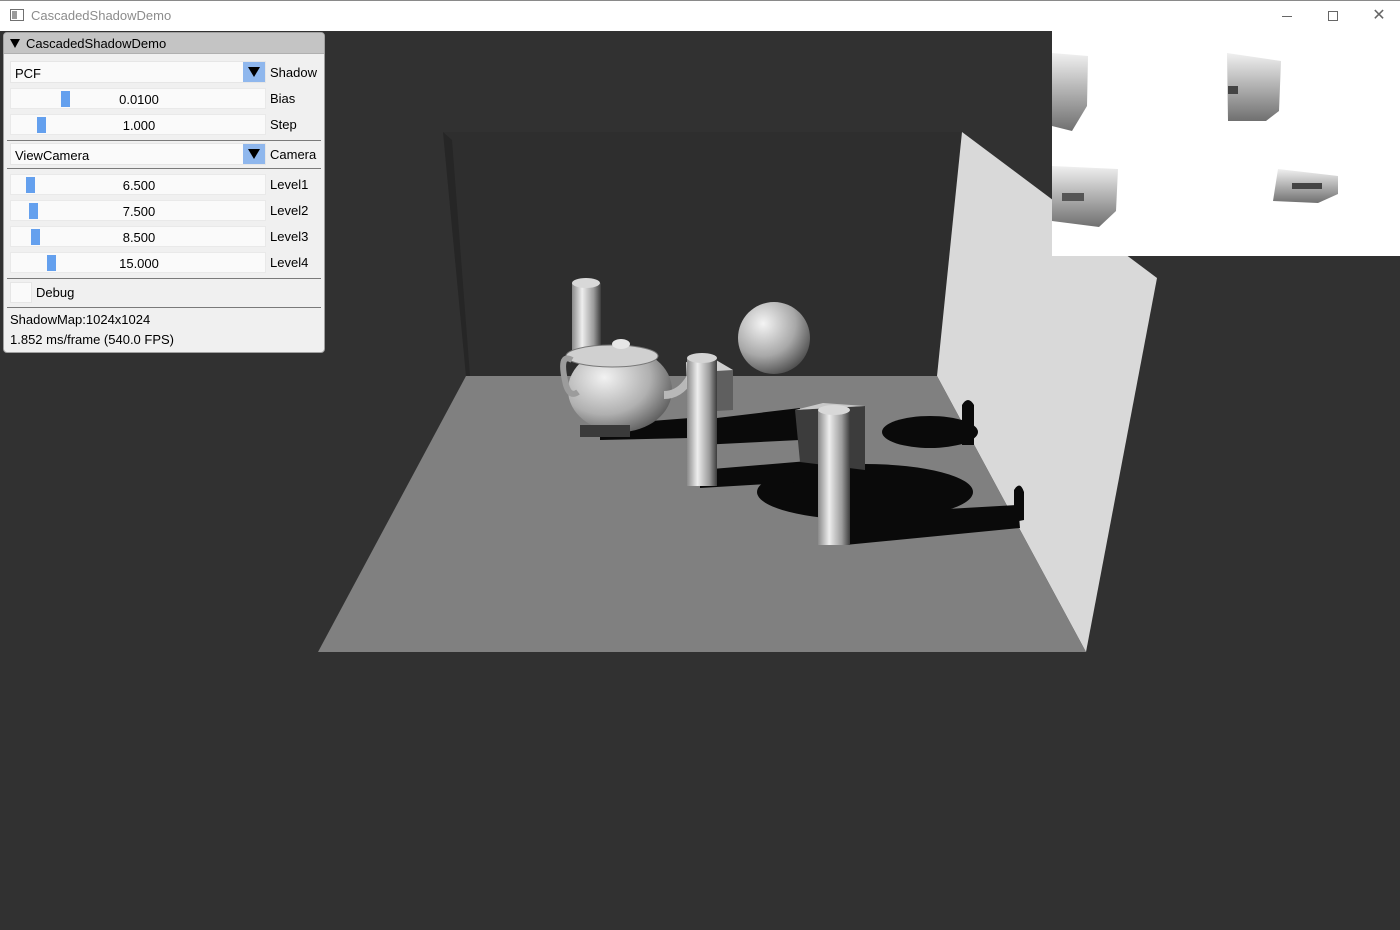 The image size is (1400, 930). Describe the element at coordinates (15, 43) in the screenshot. I see `collapse-arrow-icon` at that location.